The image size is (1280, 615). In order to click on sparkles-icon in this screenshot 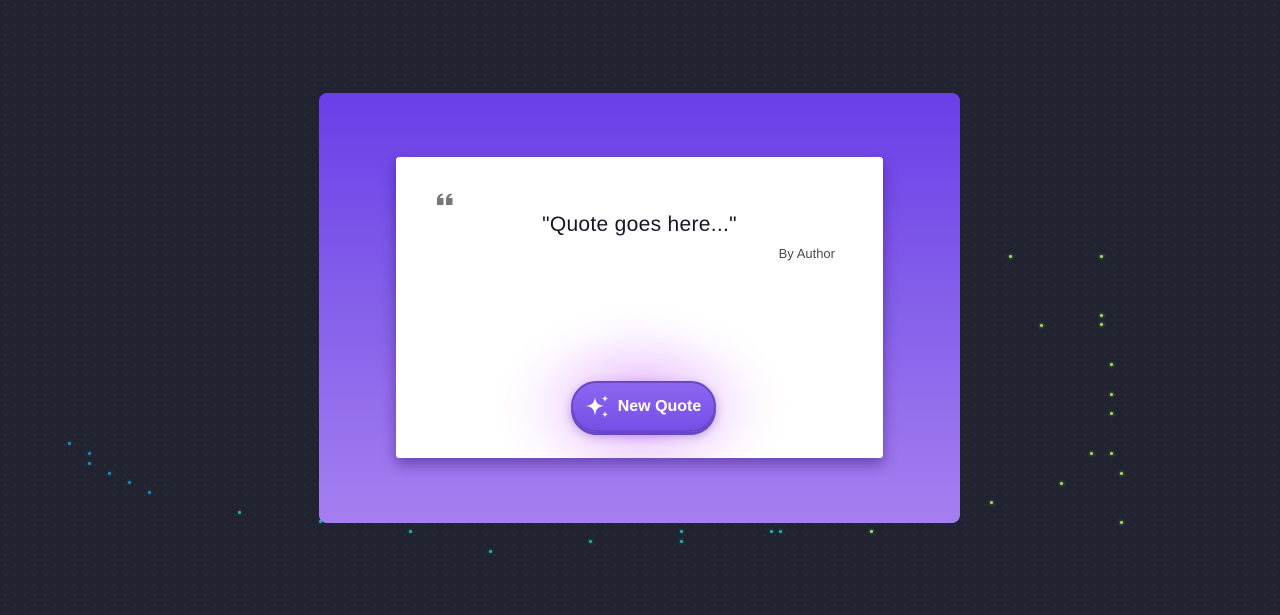, I will do `click(597, 406)`.